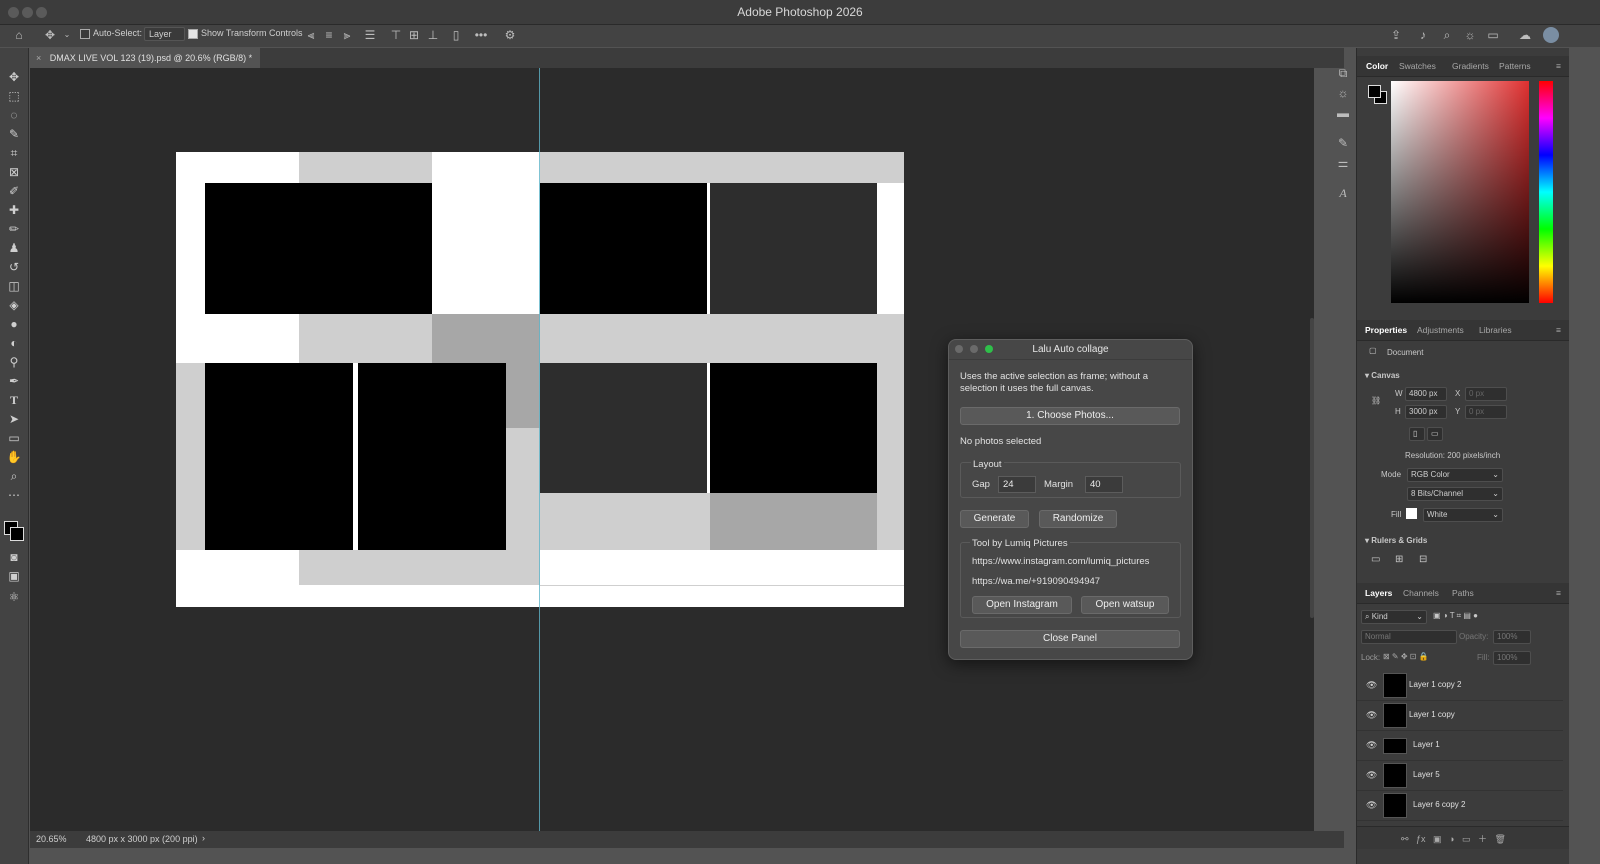 This screenshot has width=1600, height=864. Describe the element at coordinates (14, 286) in the screenshot. I see `eraser-tool-icon: ◫` at that location.